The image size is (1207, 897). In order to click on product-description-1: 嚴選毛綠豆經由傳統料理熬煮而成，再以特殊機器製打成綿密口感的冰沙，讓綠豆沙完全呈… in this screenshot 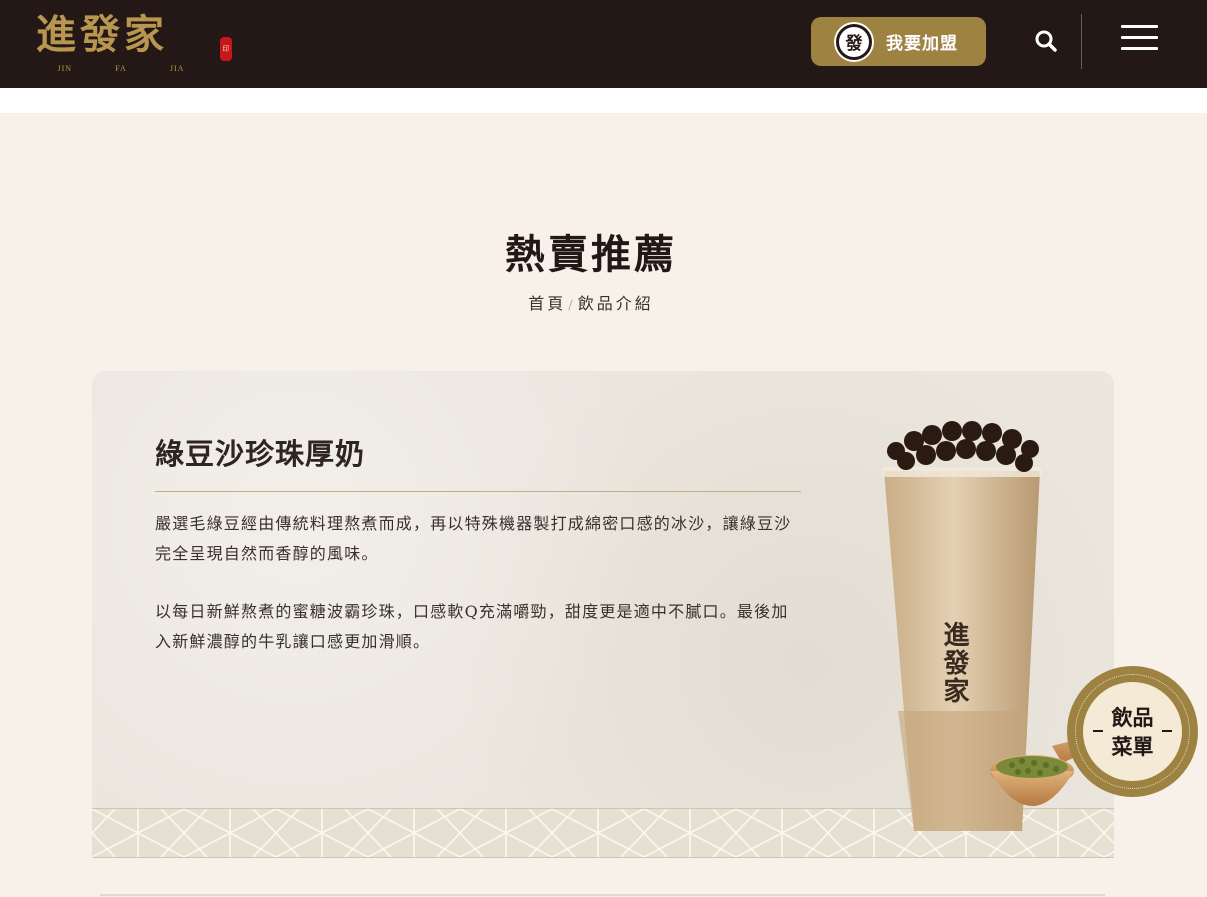, I will do `click(473, 538)`.